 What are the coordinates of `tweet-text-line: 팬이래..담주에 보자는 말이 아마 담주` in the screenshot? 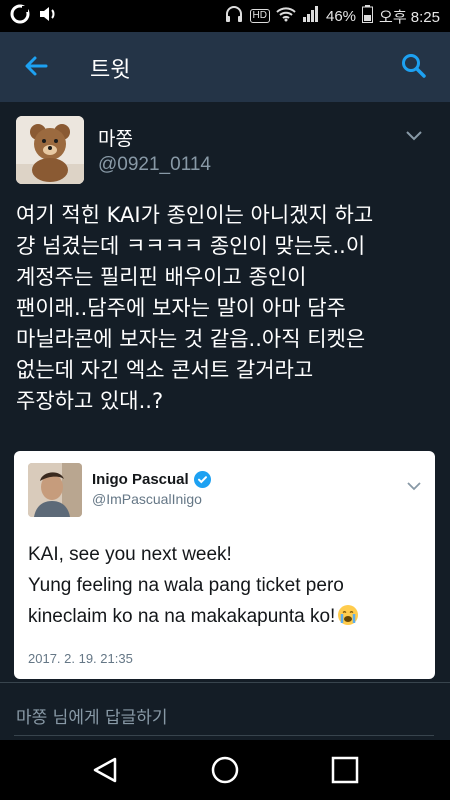 It's located at (181, 308).